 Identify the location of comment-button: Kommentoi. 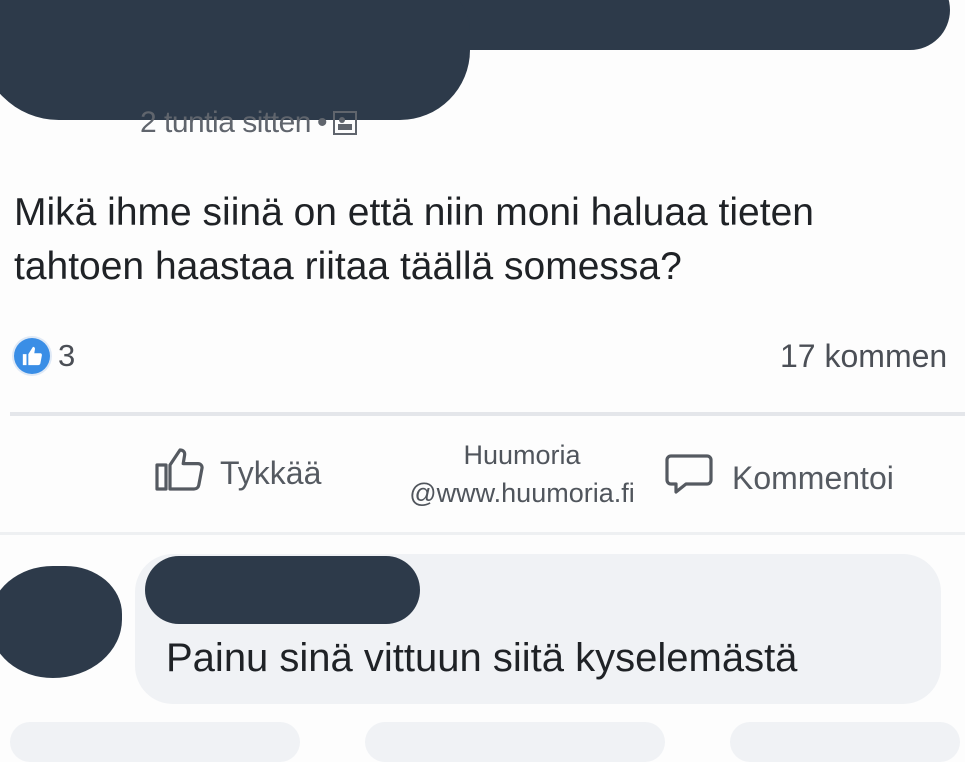
(779, 478).